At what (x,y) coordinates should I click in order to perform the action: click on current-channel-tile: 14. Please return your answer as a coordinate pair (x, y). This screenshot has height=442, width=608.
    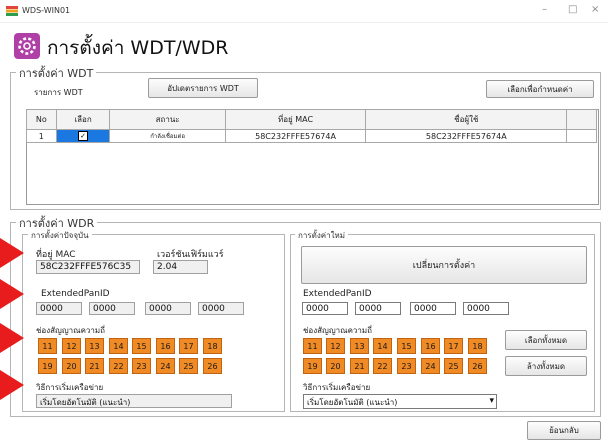
    Looking at the image, I should click on (118, 346).